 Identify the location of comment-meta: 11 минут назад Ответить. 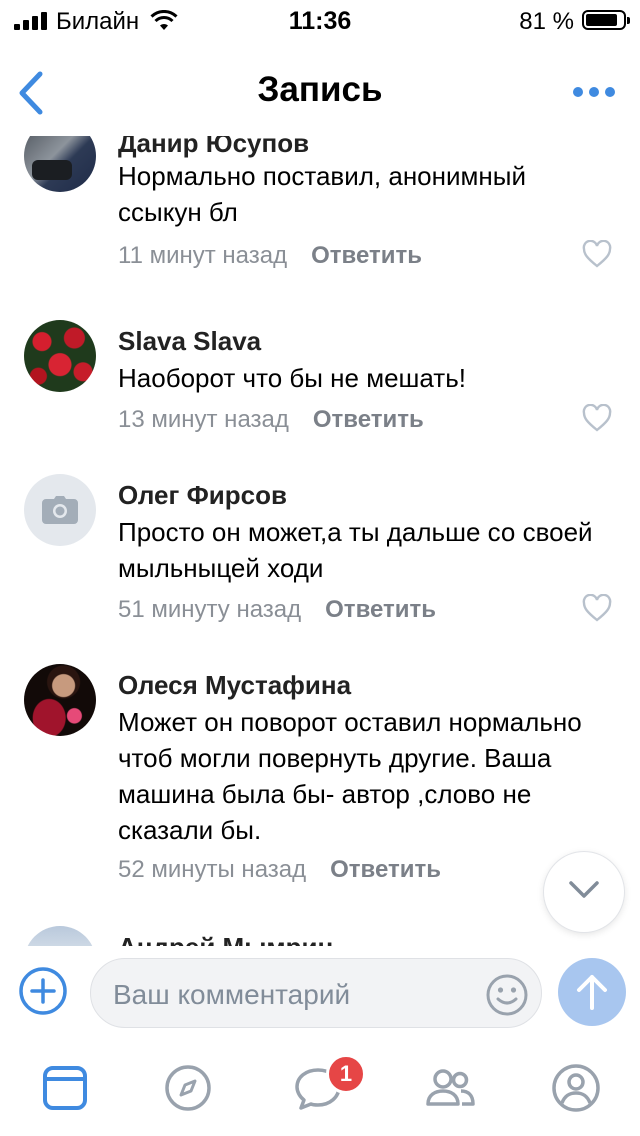
(270, 256).